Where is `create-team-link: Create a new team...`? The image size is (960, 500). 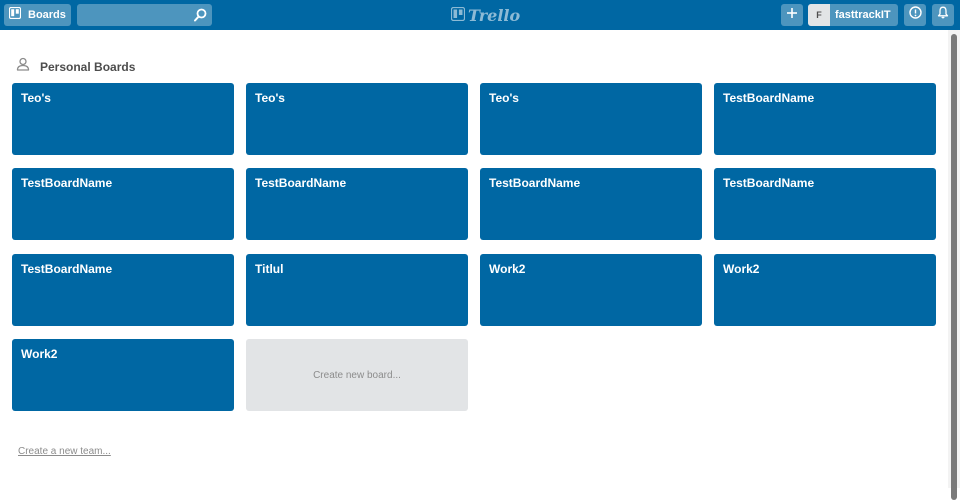 create-team-link: Create a new team... is located at coordinates (64, 451).